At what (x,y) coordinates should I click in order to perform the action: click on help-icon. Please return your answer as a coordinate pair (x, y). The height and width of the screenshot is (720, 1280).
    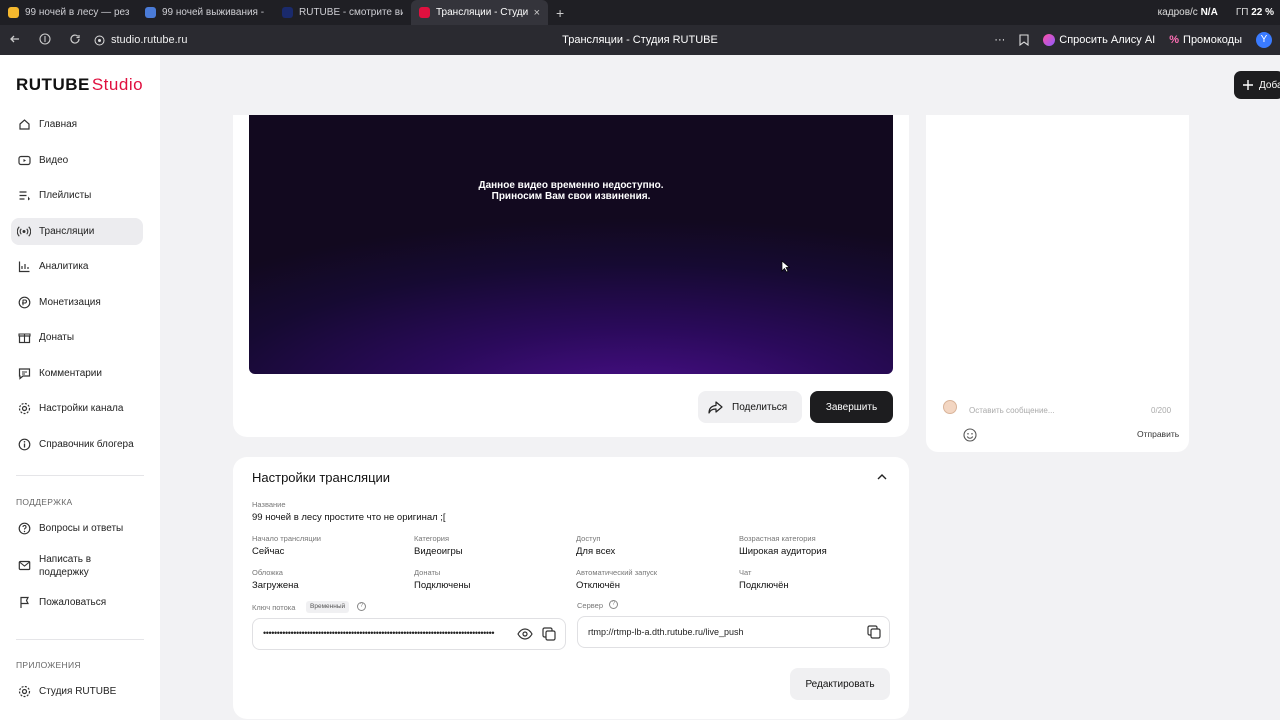
    Looking at the image, I should click on (24, 529).